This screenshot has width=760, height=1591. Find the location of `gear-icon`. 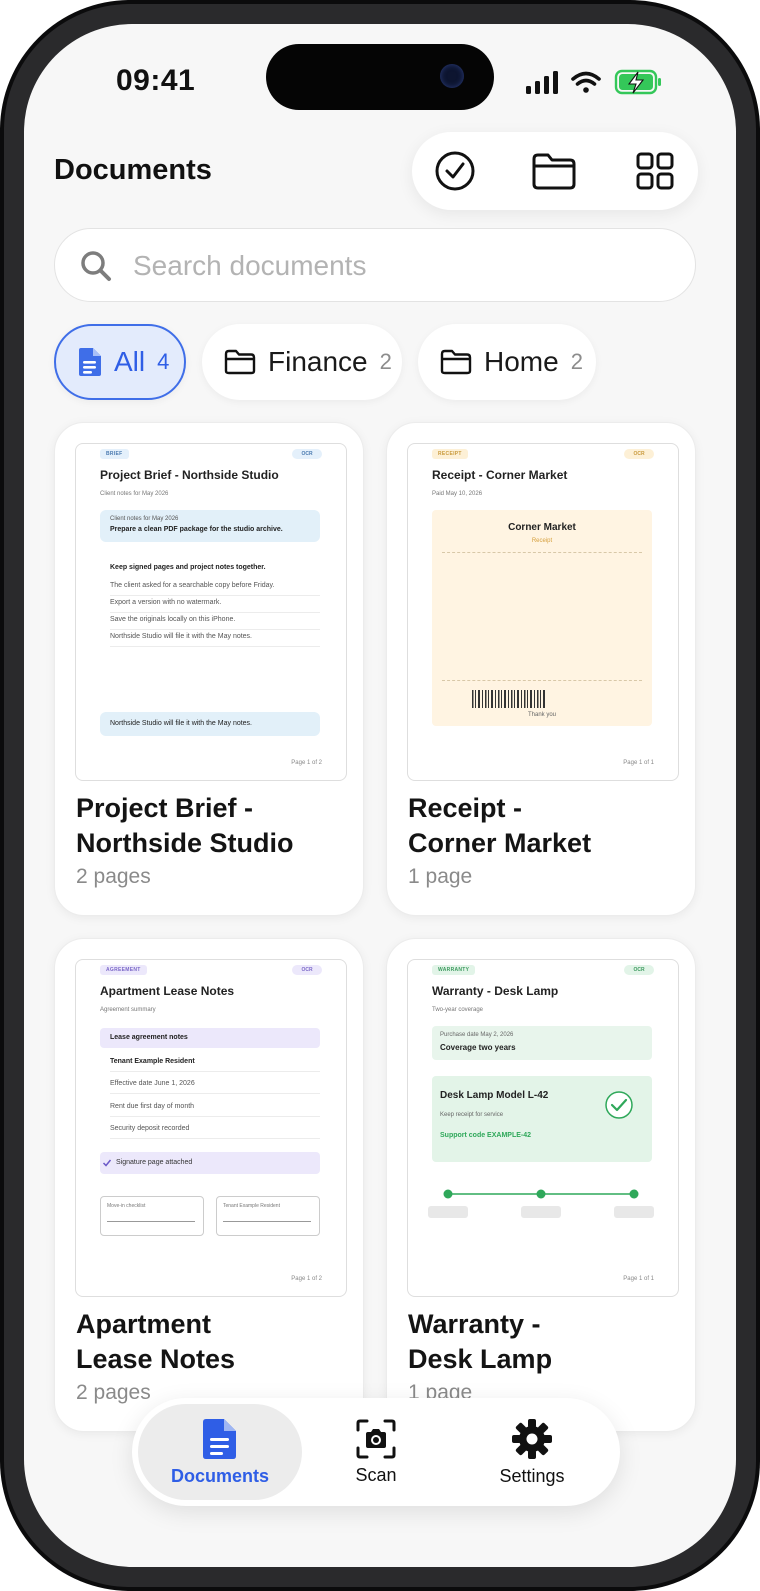

gear-icon is located at coordinates (532, 1438).